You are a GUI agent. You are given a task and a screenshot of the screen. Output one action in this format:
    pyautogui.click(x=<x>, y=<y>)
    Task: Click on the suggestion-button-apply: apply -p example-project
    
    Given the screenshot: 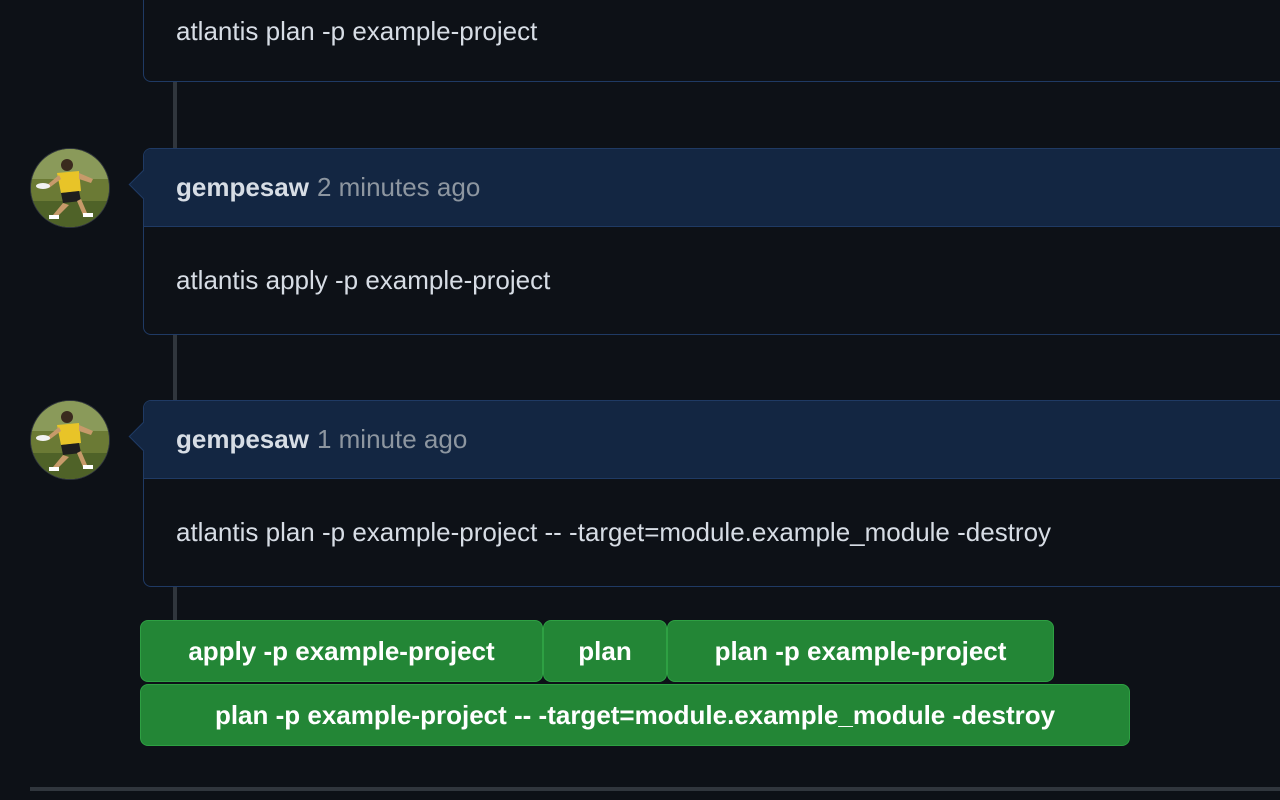 What is the action you would take?
    pyautogui.click(x=341, y=651)
    